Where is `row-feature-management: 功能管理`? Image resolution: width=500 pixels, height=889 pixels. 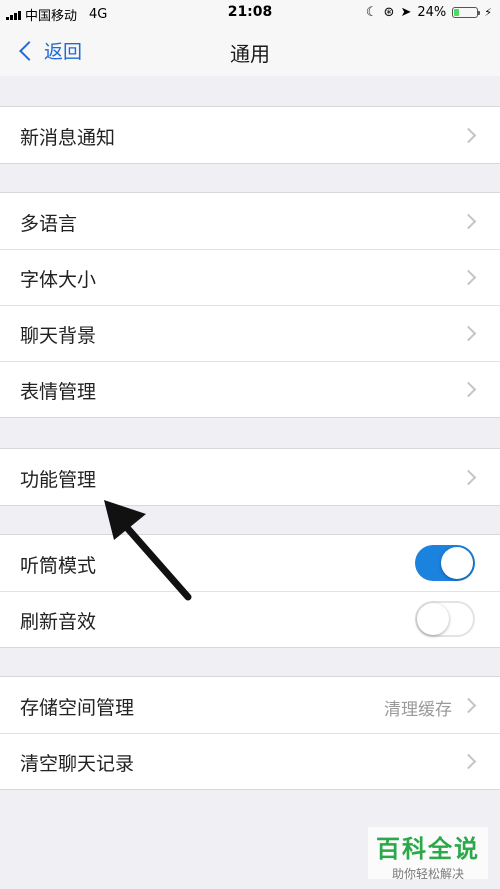 row-feature-management: 功能管理 is located at coordinates (250, 477).